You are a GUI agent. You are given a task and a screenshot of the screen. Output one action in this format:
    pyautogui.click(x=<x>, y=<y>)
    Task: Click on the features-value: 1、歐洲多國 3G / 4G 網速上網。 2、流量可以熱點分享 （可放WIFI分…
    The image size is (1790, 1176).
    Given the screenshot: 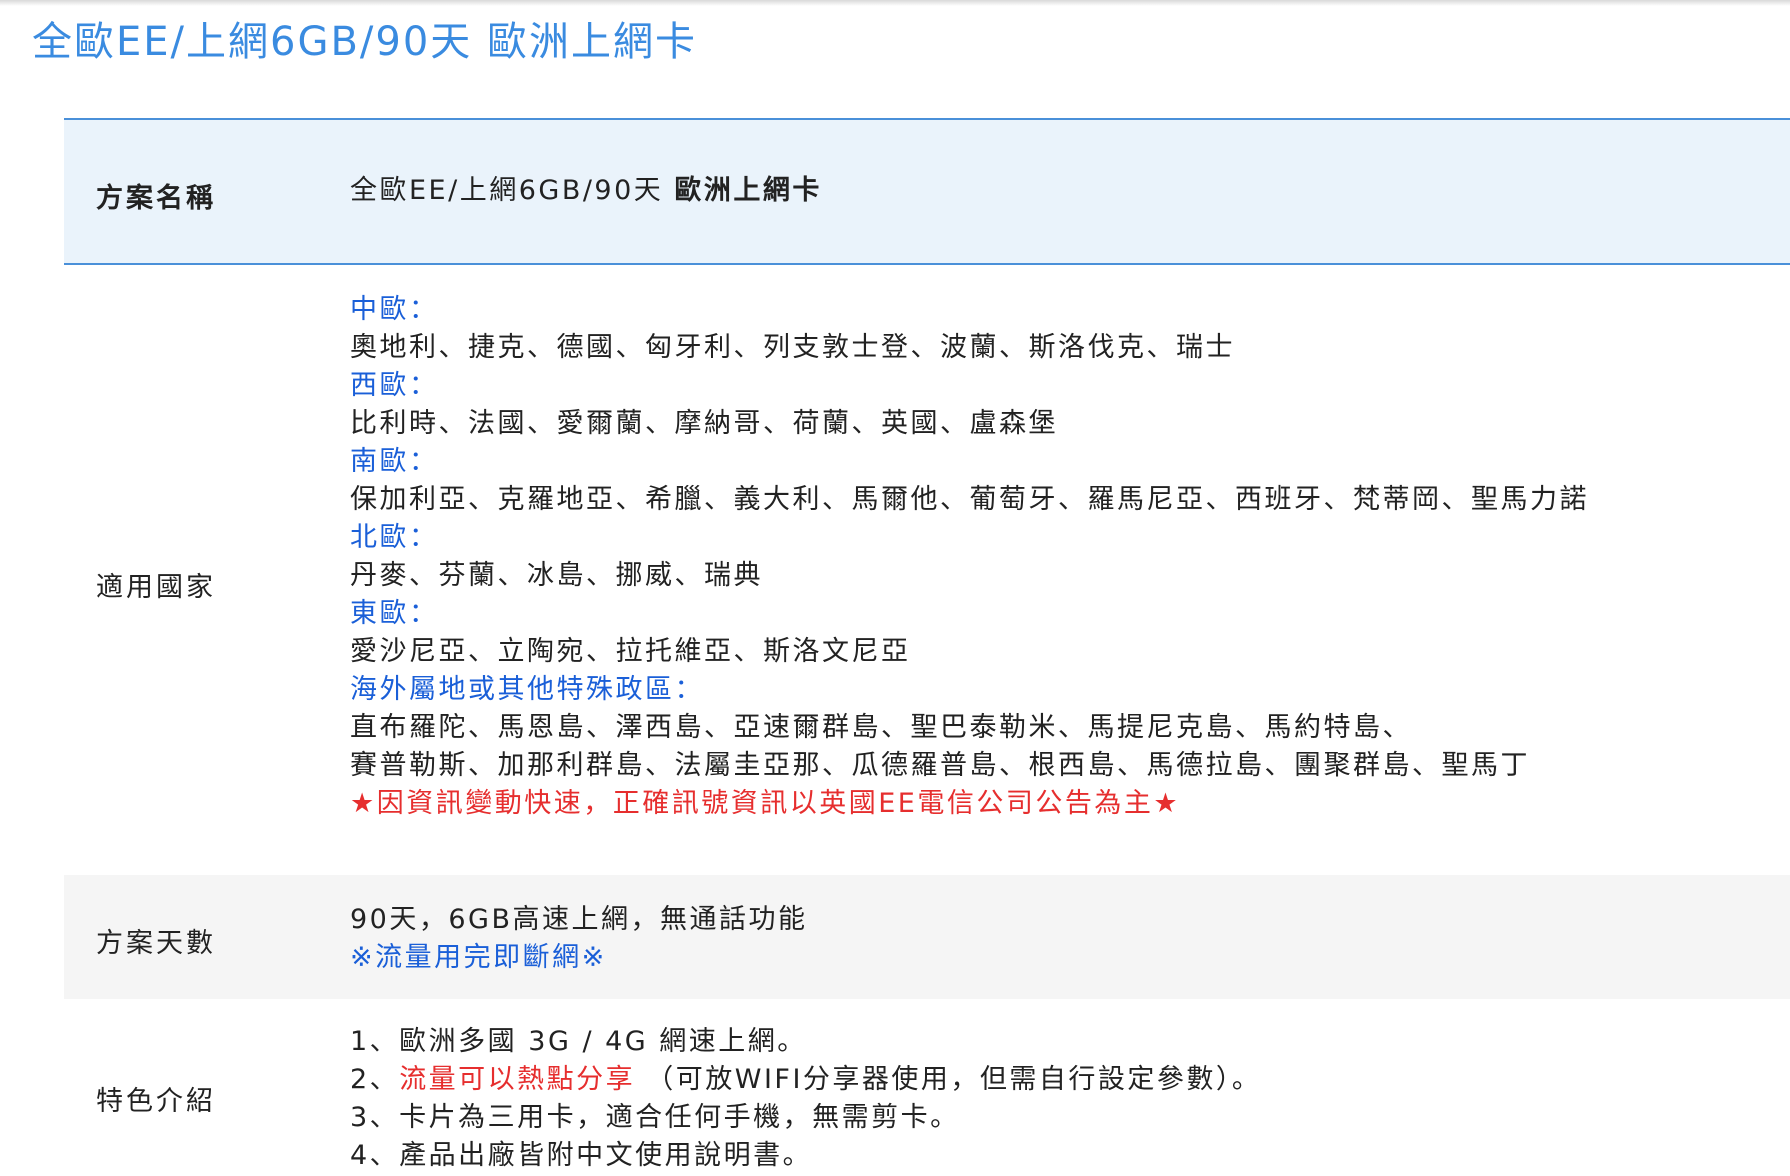 What is the action you would take?
    pyautogui.click(x=805, y=1099)
    